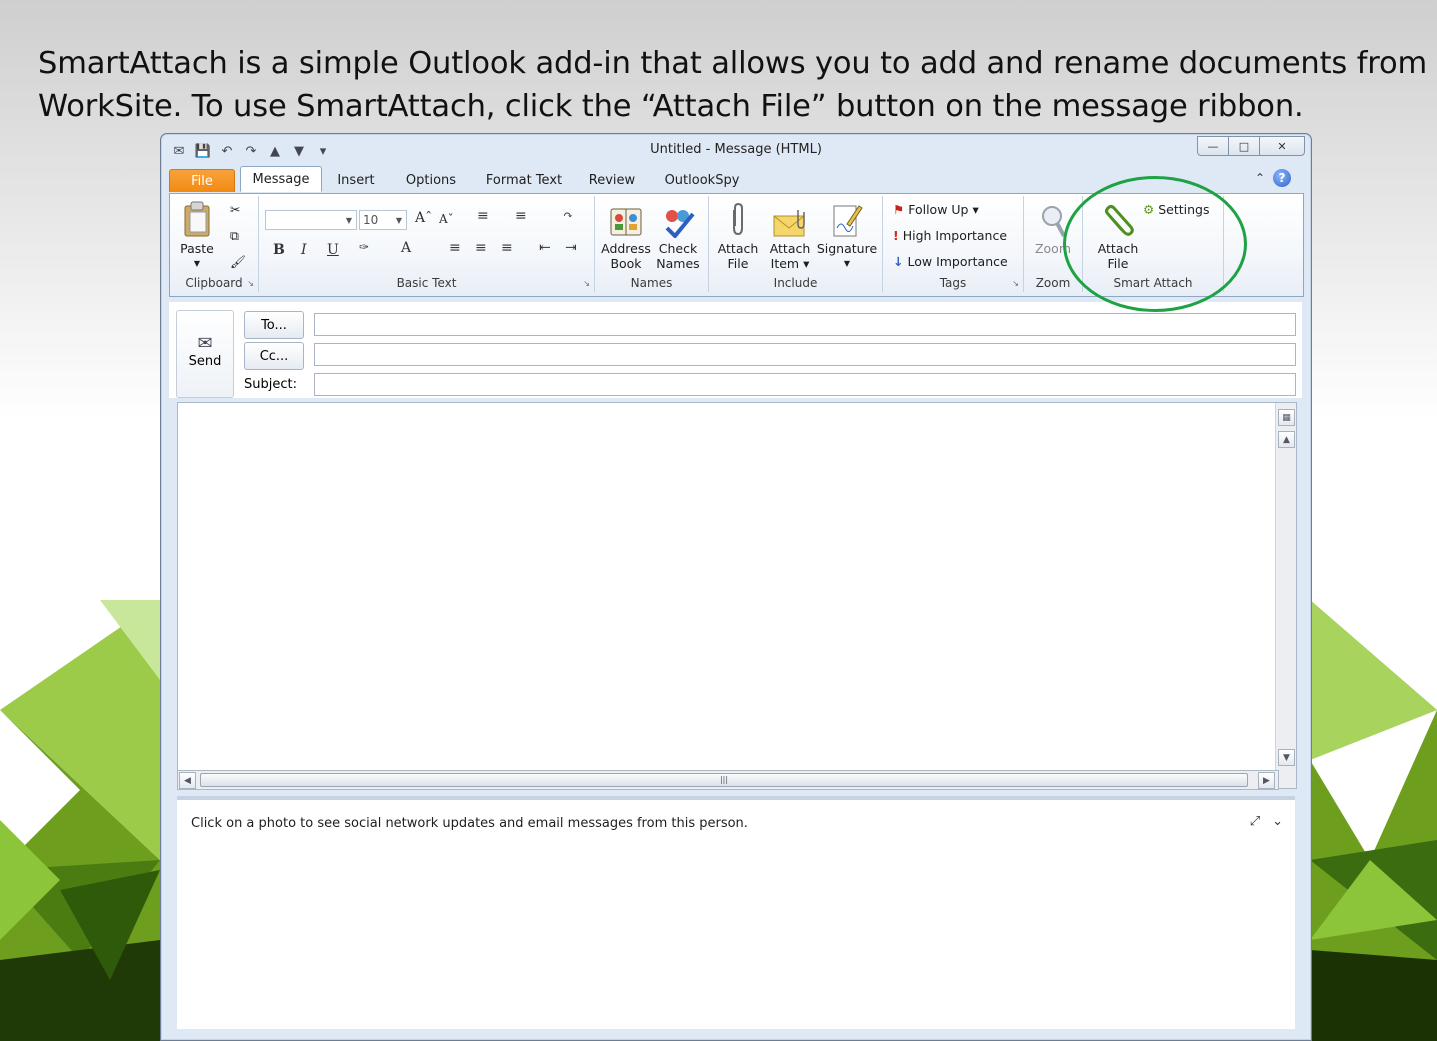  Describe the element at coordinates (250, 283) in the screenshot. I see `clipboard-launcher-icon: ↘` at that location.